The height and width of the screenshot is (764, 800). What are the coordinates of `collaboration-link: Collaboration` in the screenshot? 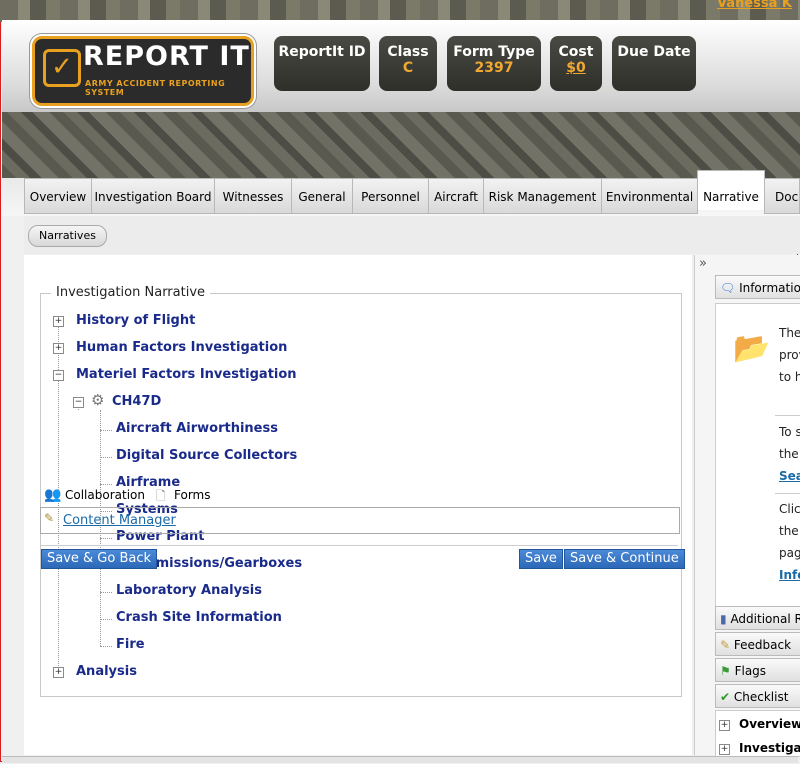 It's located at (105, 495).